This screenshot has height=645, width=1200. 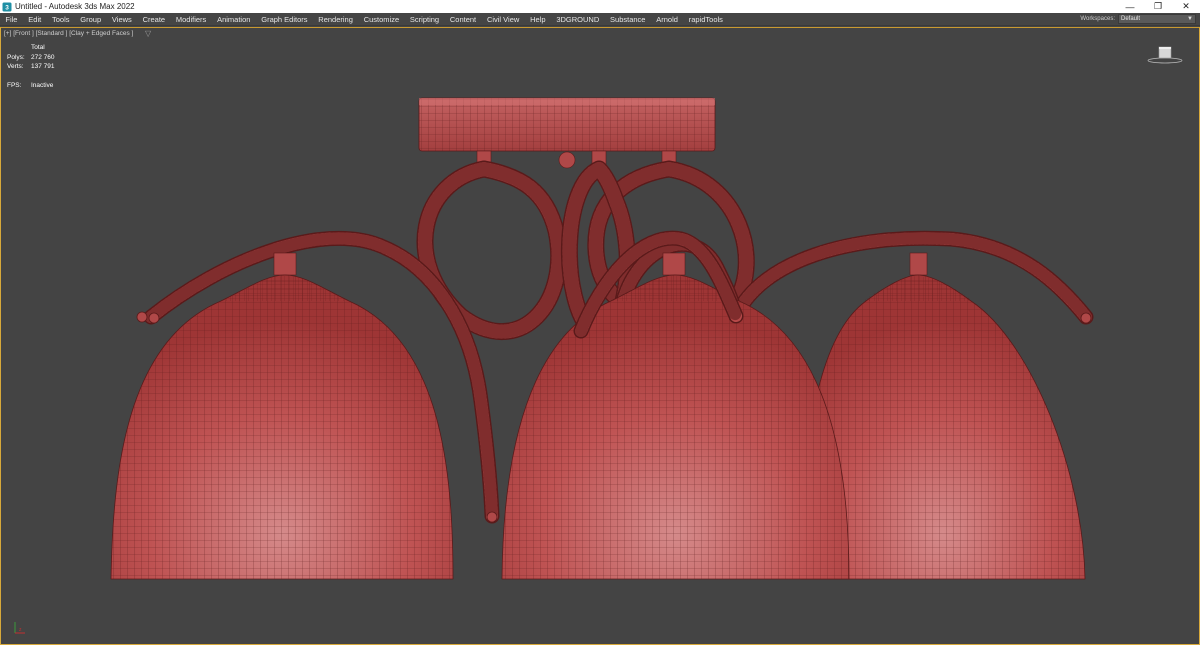 I want to click on fps-value: Inactive, so click(x=42, y=85).